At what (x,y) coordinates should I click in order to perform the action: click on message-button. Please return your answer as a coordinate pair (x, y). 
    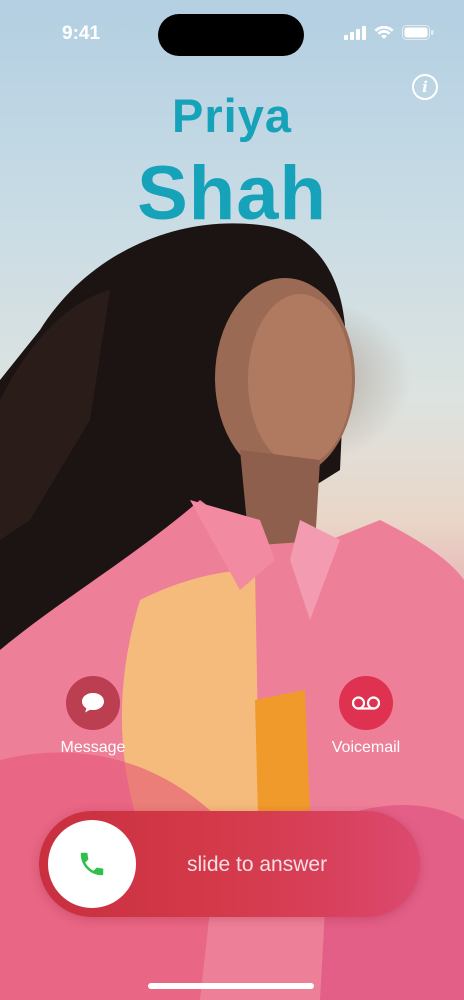
    Looking at the image, I should click on (93, 703).